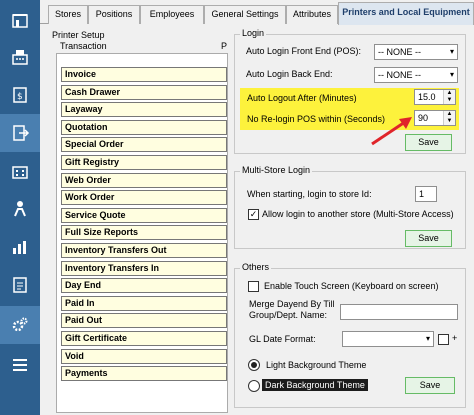 This screenshot has height=415, width=474. What do you see at coordinates (256, 267) in the screenshot?
I see `others-group-title: Others` at bounding box center [256, 267].